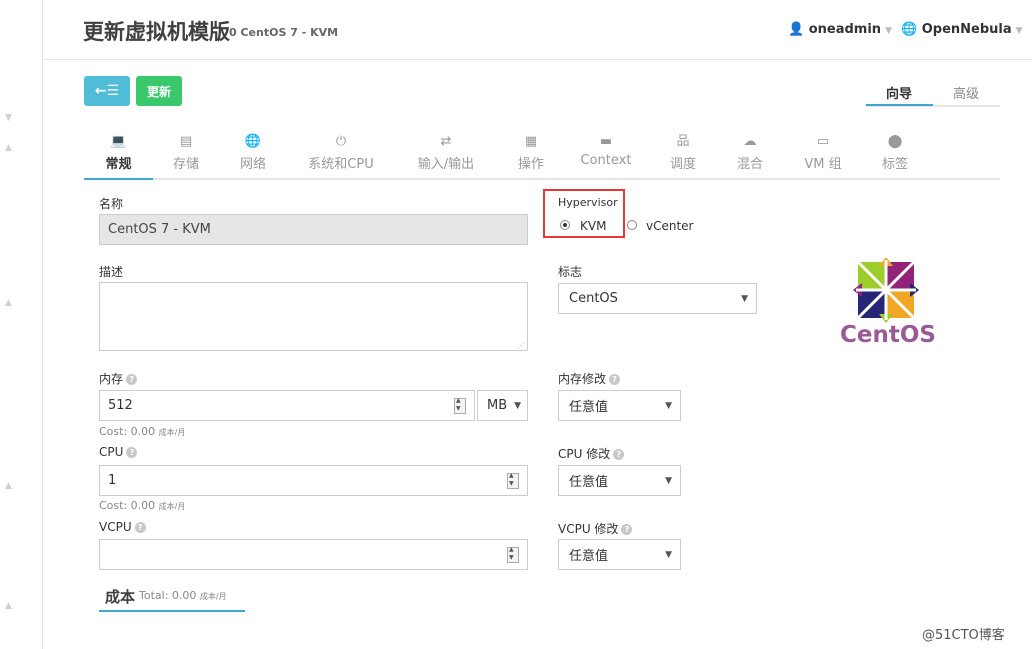  What do you see at coordinates (112, 480) in the screenshot?
I see `cpu-value: 1` at bounding box center [112, 480].